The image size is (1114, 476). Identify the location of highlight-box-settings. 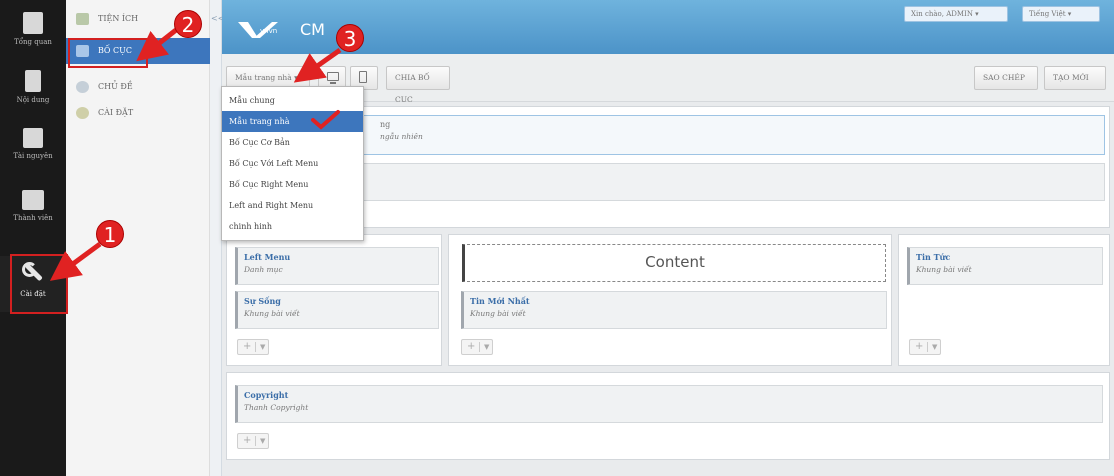
(39, 284).